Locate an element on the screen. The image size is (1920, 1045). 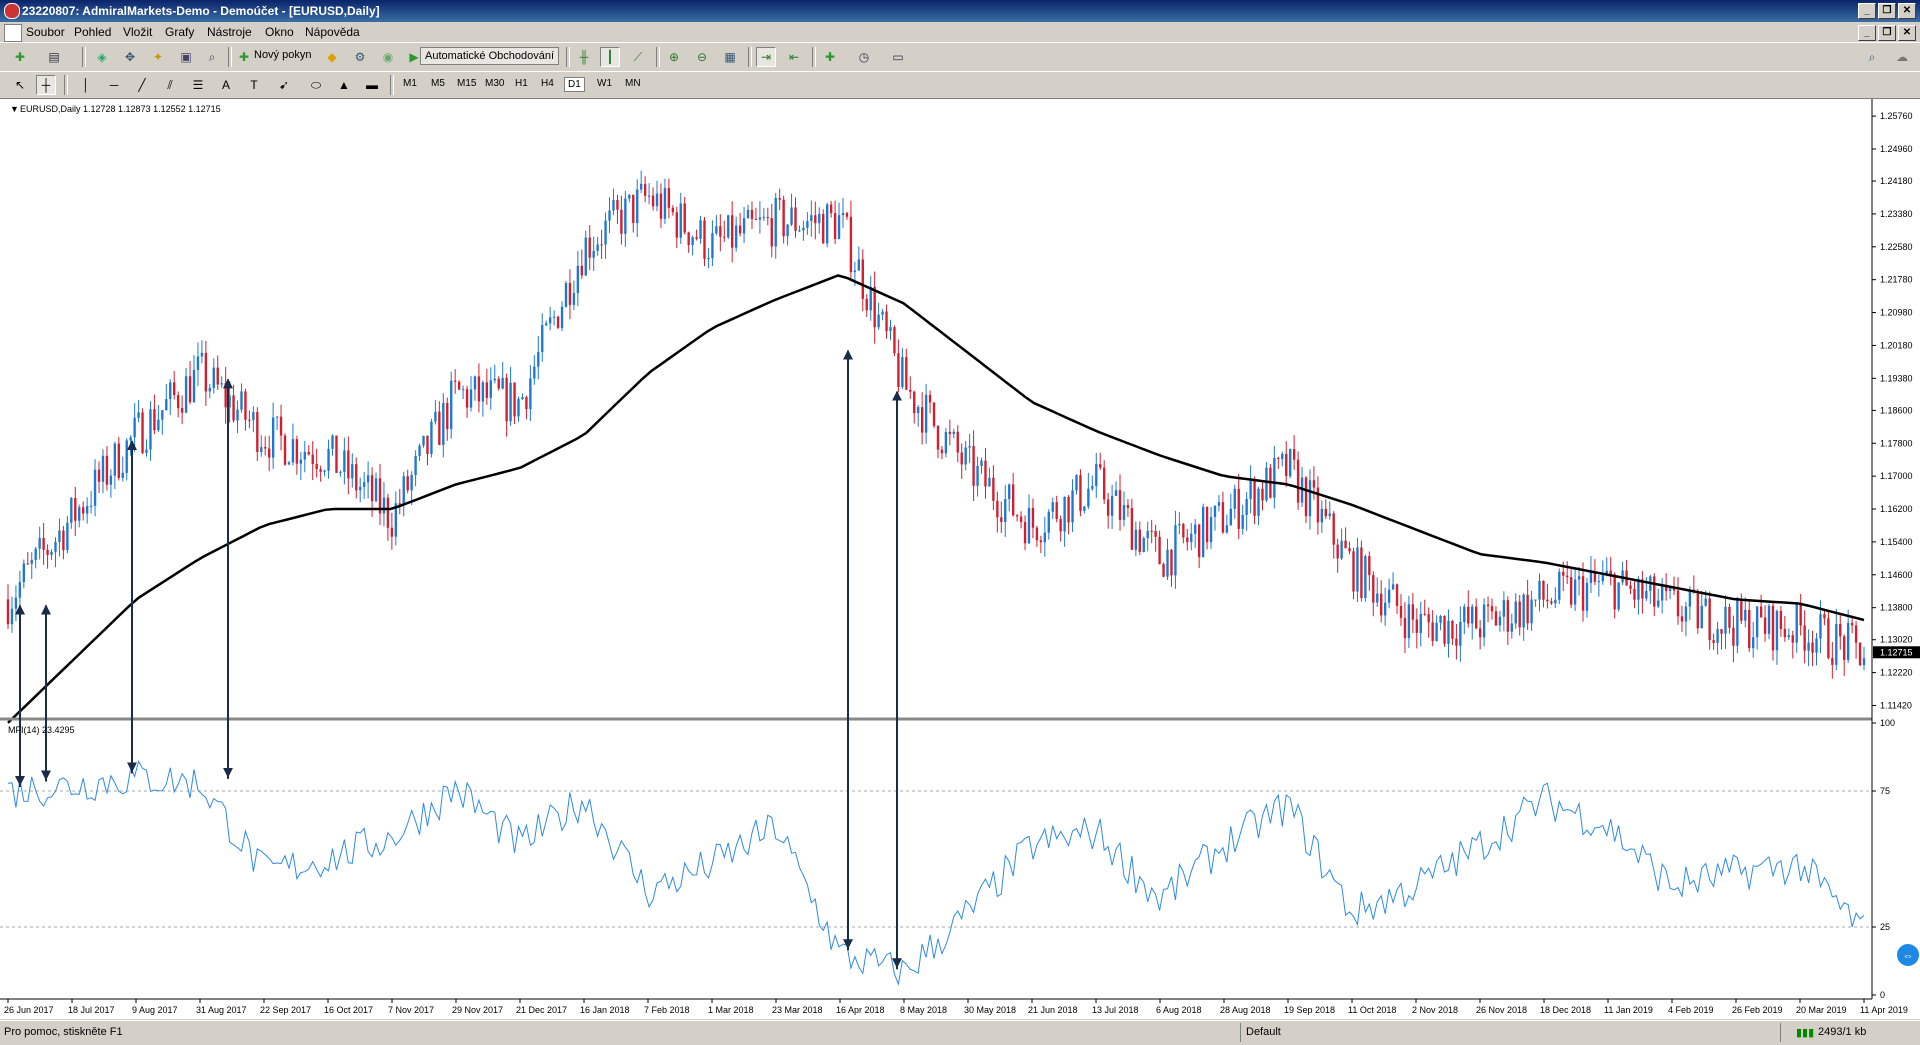
close-button: ✕ is located at coordinates (1907, 11).